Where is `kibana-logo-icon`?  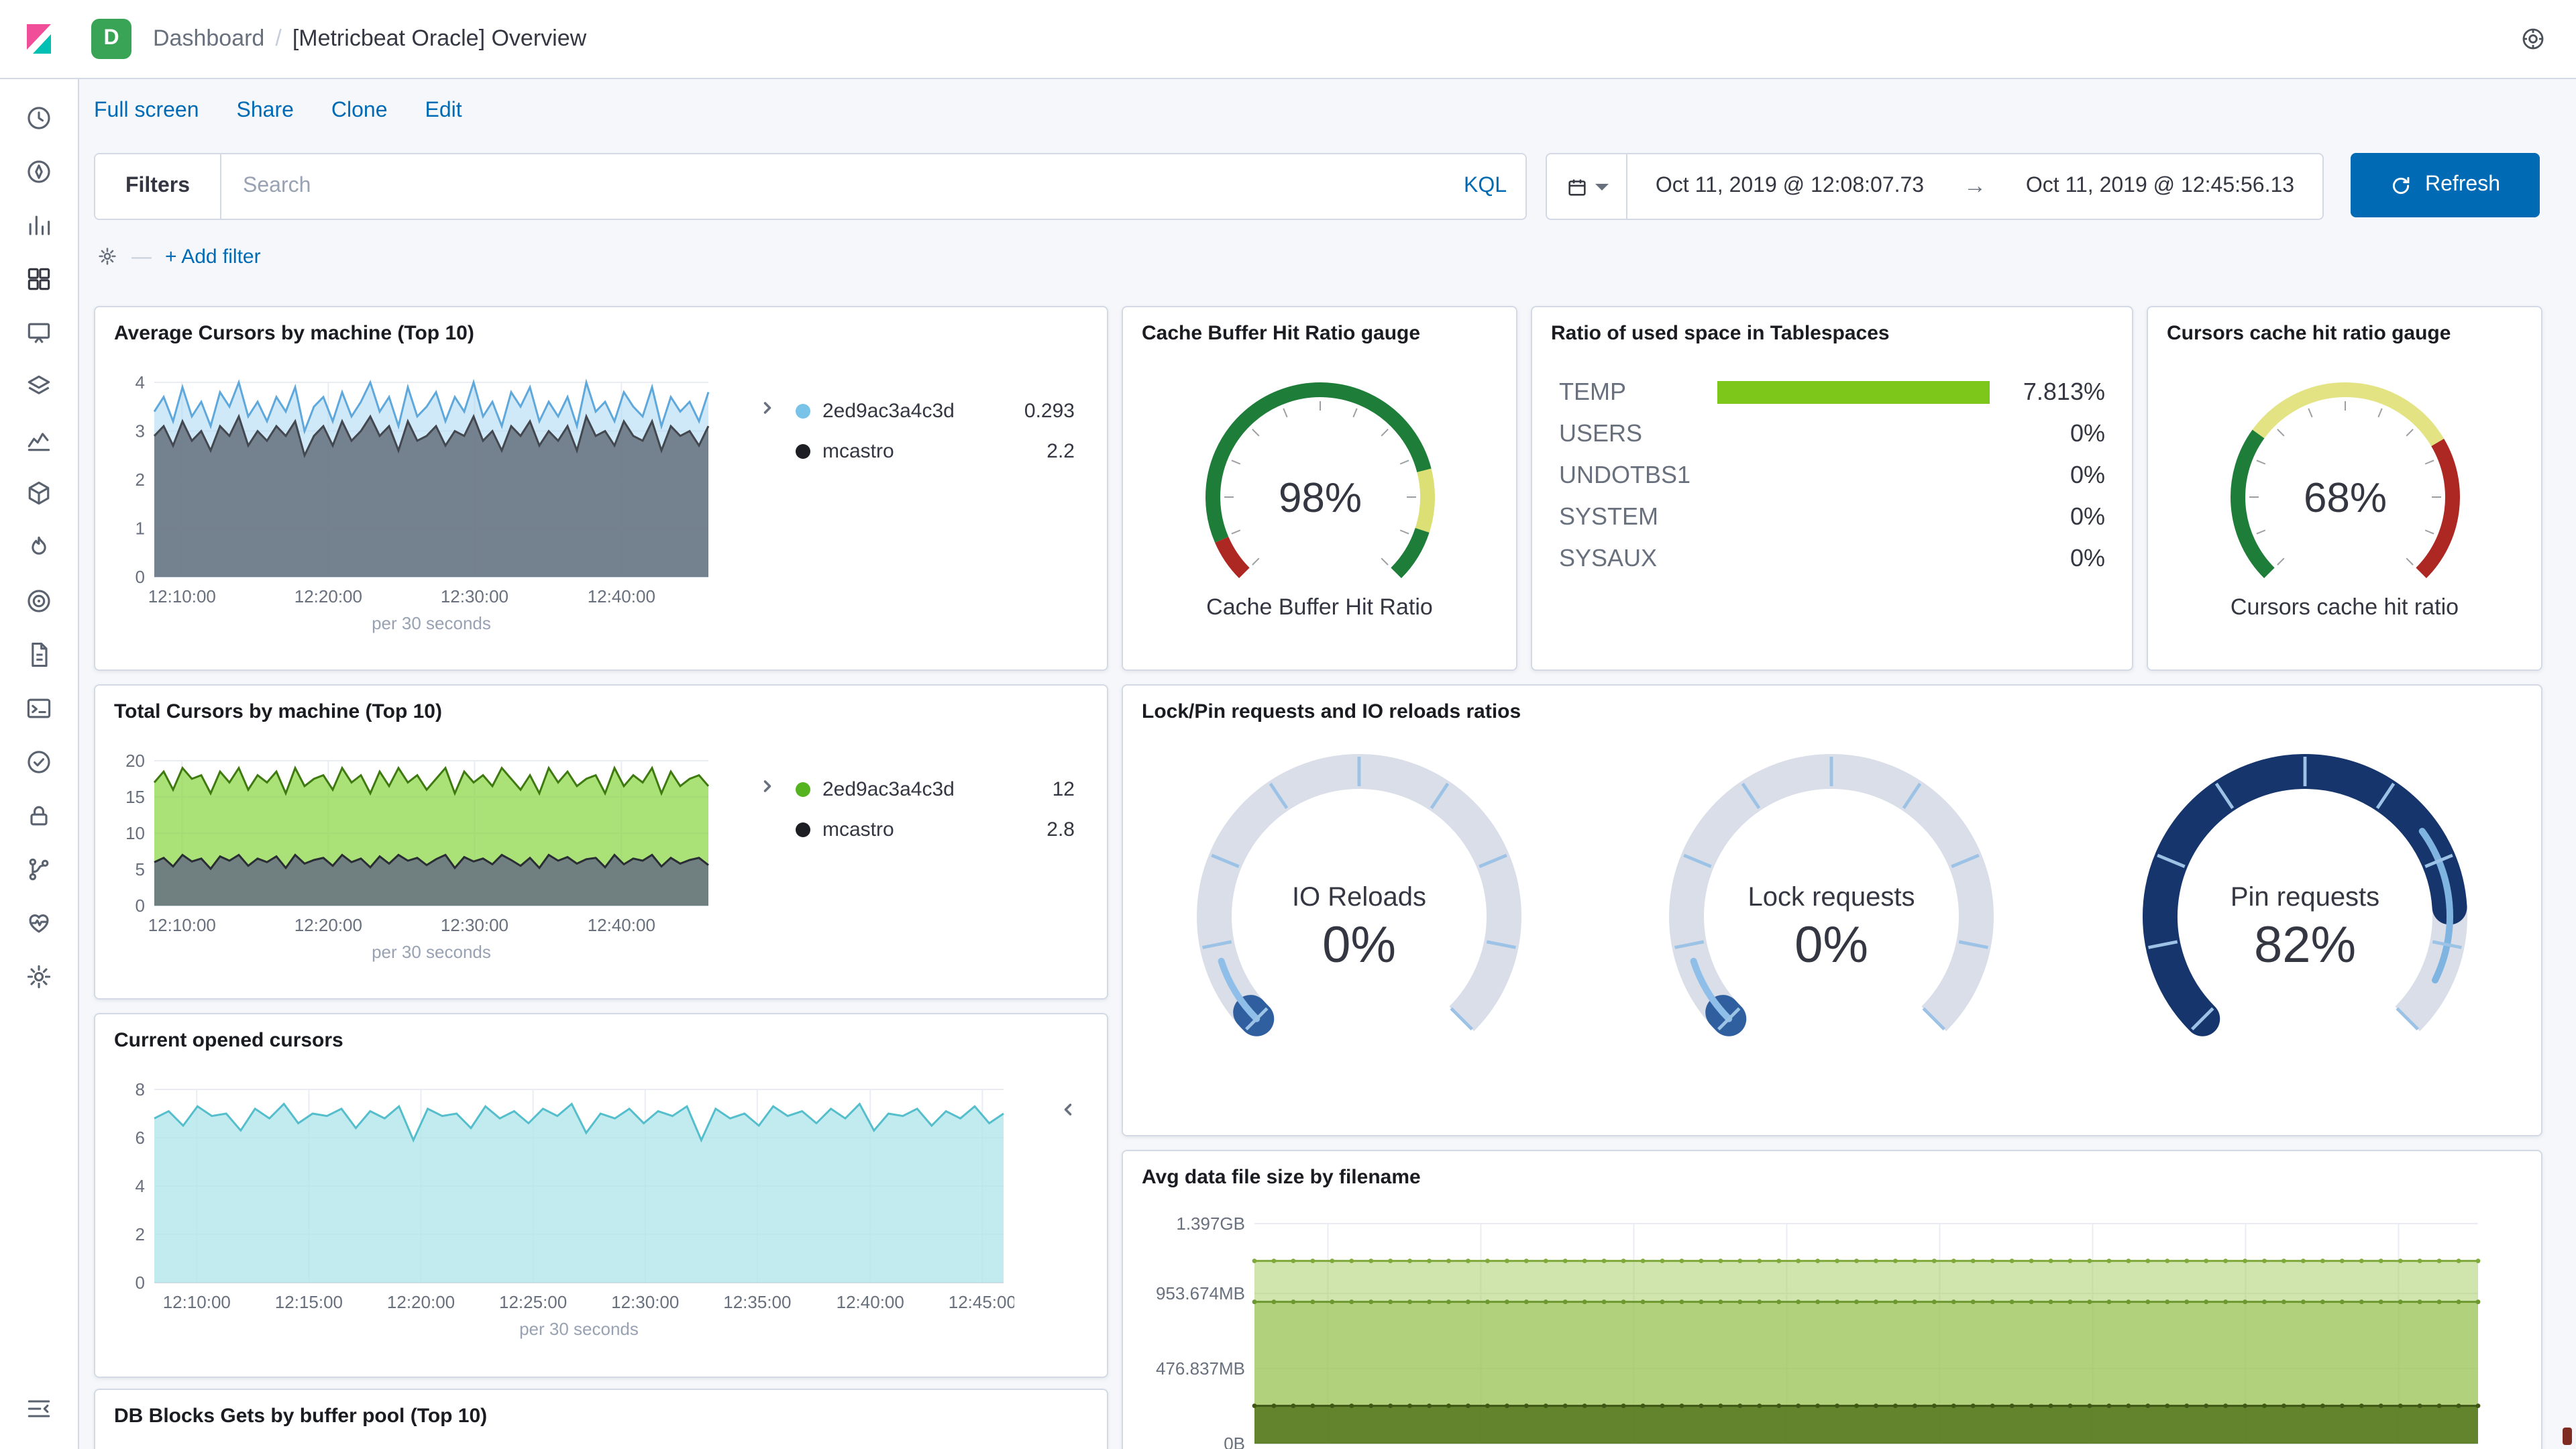
kibana-logo-icon is located at coordinates (39, 39).